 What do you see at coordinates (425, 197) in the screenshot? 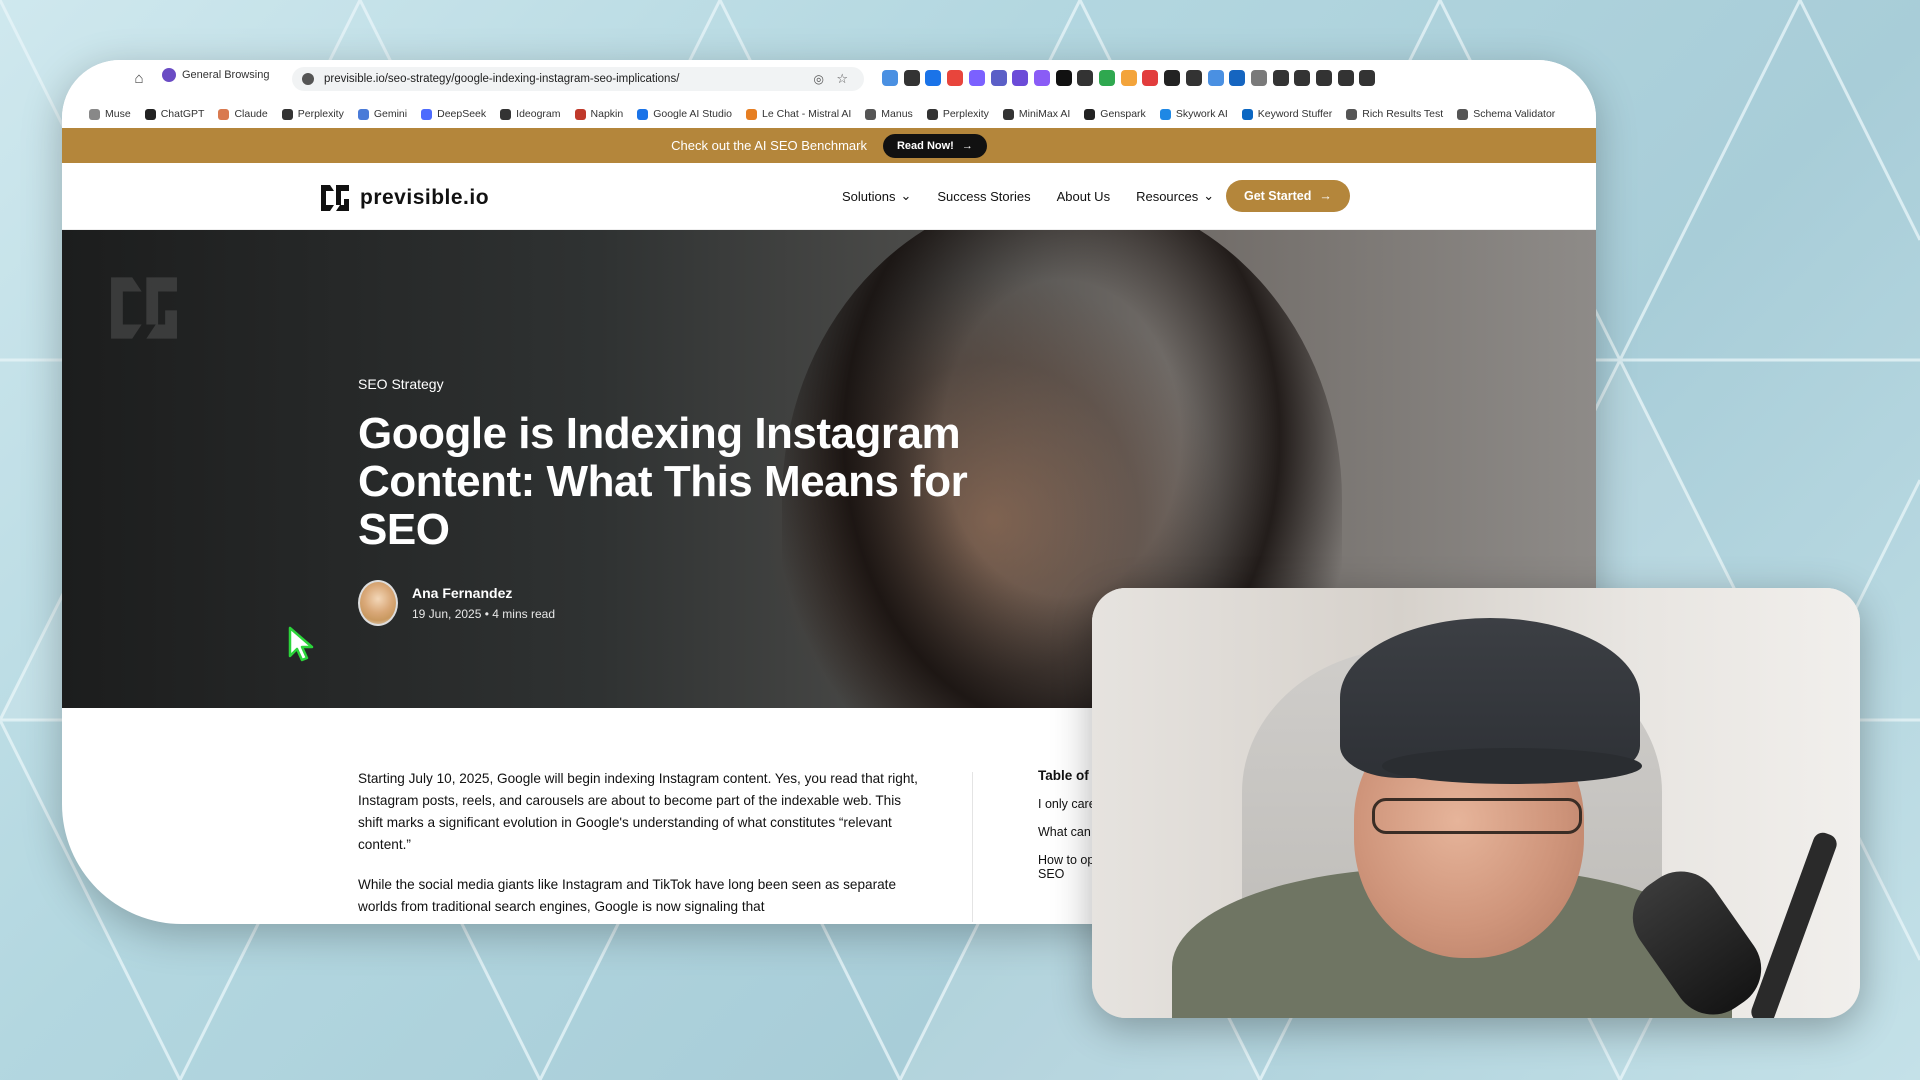
I see `logo-text: previsible.io` at bounding box center [425, 197].